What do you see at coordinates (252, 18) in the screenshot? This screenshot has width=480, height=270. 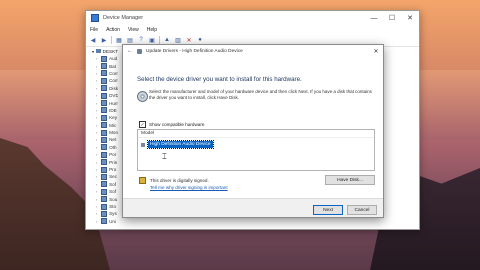 I see `device-manager-titlebar: Device Manager — ☐ ✕` at bounding box center [252, 18].